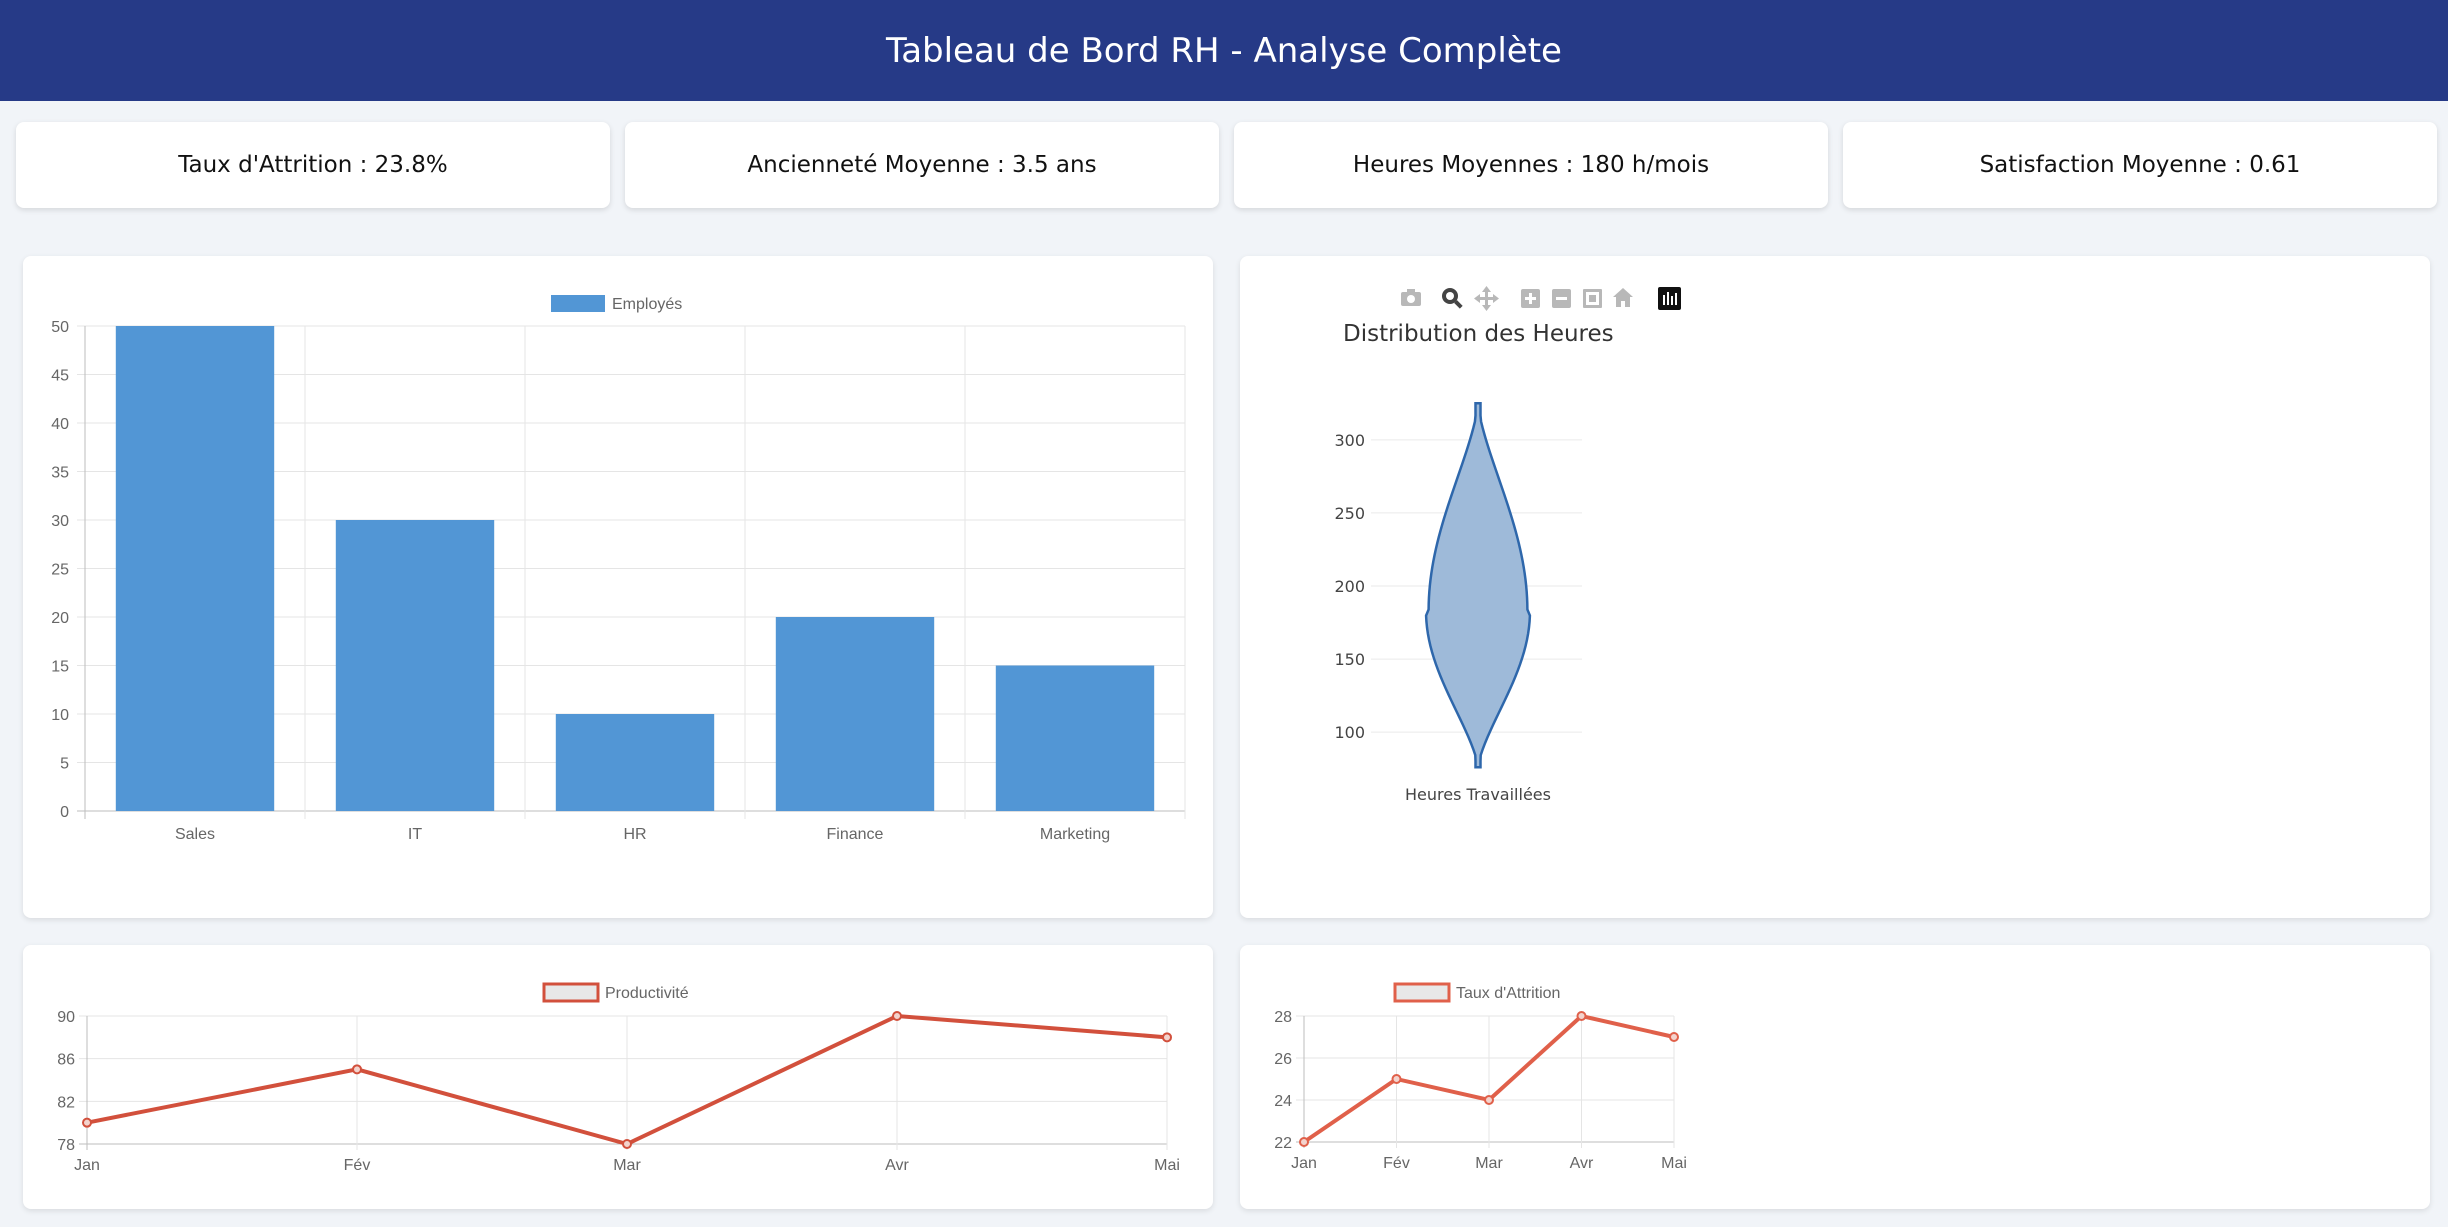  I want to click on legend-label-productivite: Productivité, so click(647, 993).